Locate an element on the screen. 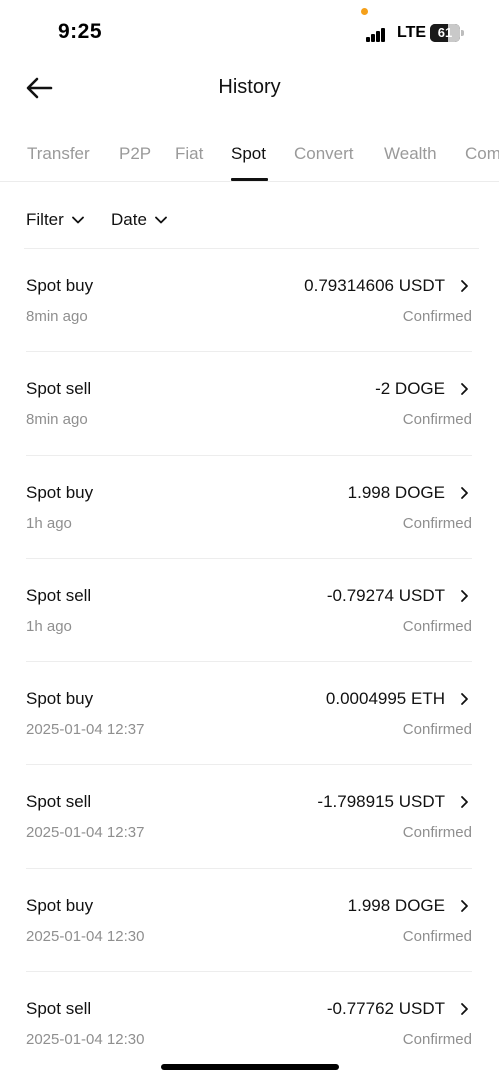 The height and width of the screenshot is (1080, 499). tab-com: Com is located at coordinates (482, 154).